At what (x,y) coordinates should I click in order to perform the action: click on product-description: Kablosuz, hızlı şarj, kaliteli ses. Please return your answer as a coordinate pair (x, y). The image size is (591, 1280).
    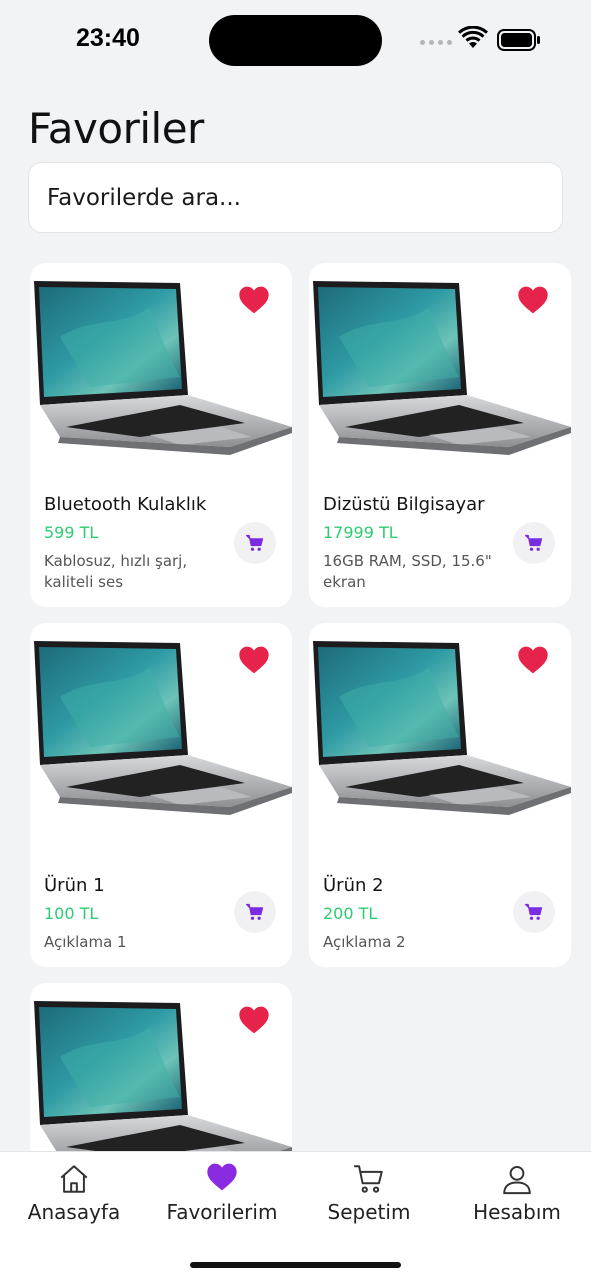
    Looking at the image, I should click on (116, 571).